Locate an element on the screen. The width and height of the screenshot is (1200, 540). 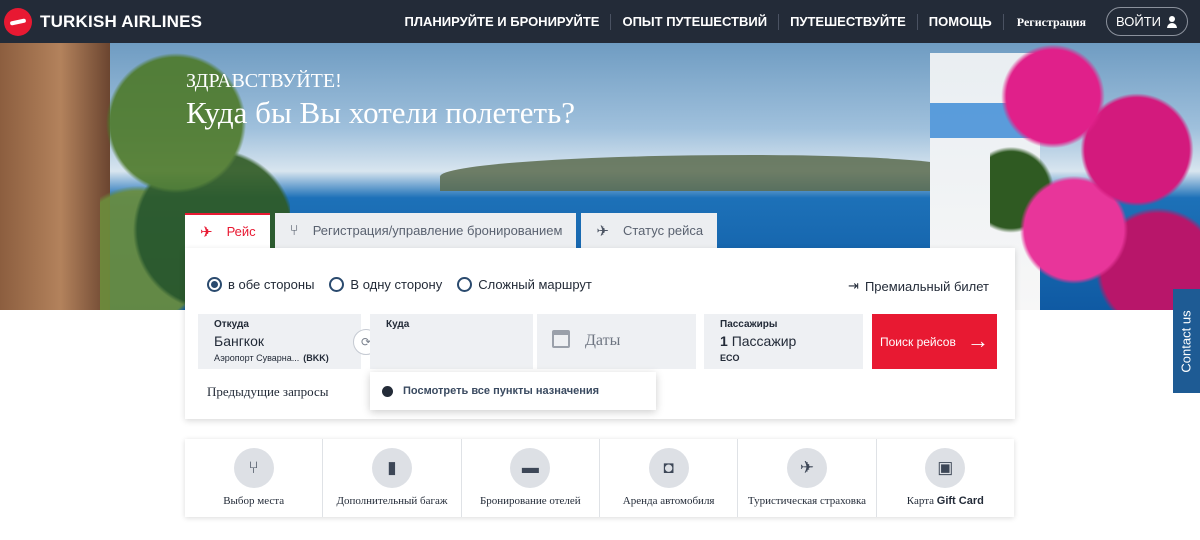
brand-logo: TURKISH AIRLINES is located at coordinates (103, 21).